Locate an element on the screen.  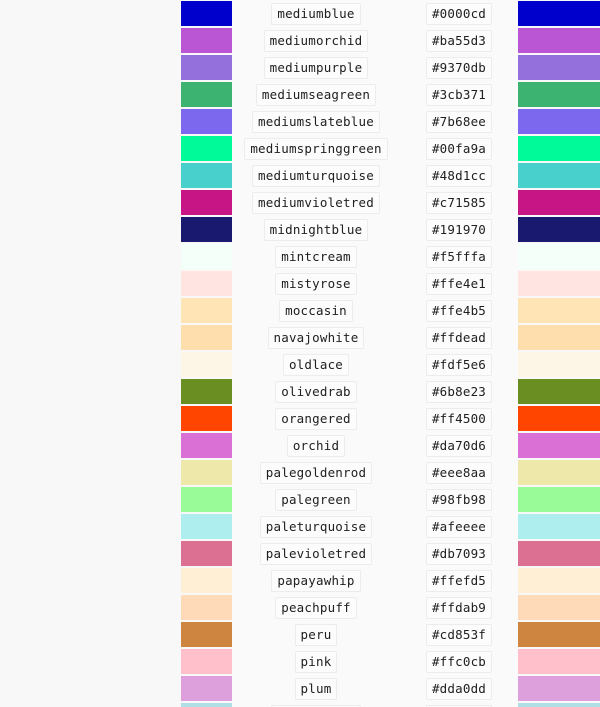
color-hex-cell: #7b68ee is located at coordinates (459, 121).